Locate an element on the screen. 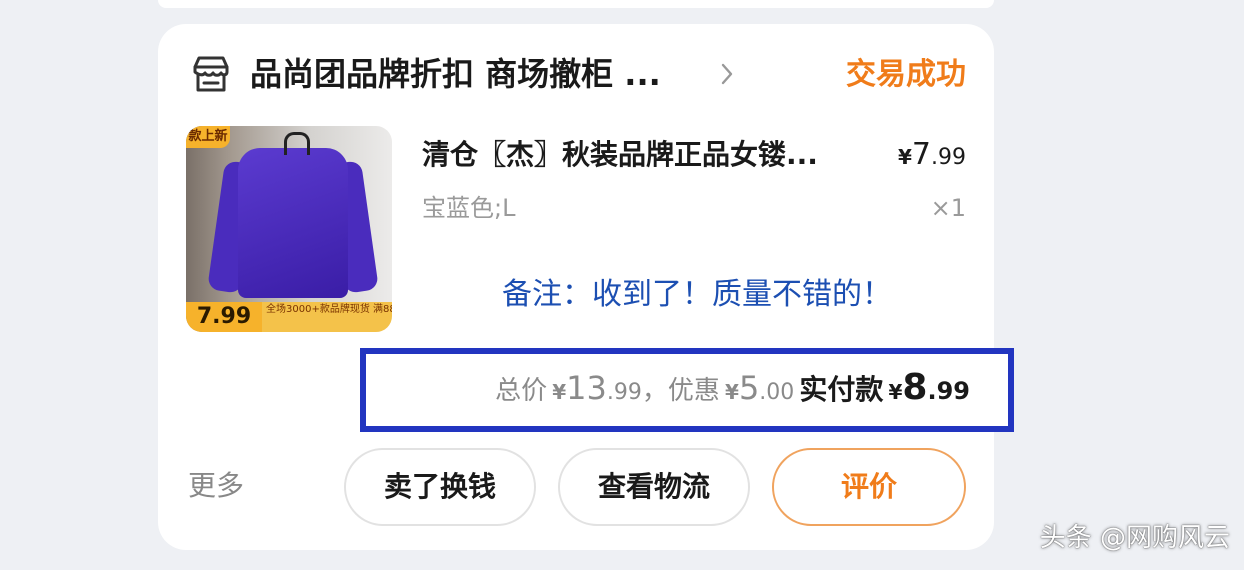  discount-currency: ¥ is located at coordinates (732, 392).